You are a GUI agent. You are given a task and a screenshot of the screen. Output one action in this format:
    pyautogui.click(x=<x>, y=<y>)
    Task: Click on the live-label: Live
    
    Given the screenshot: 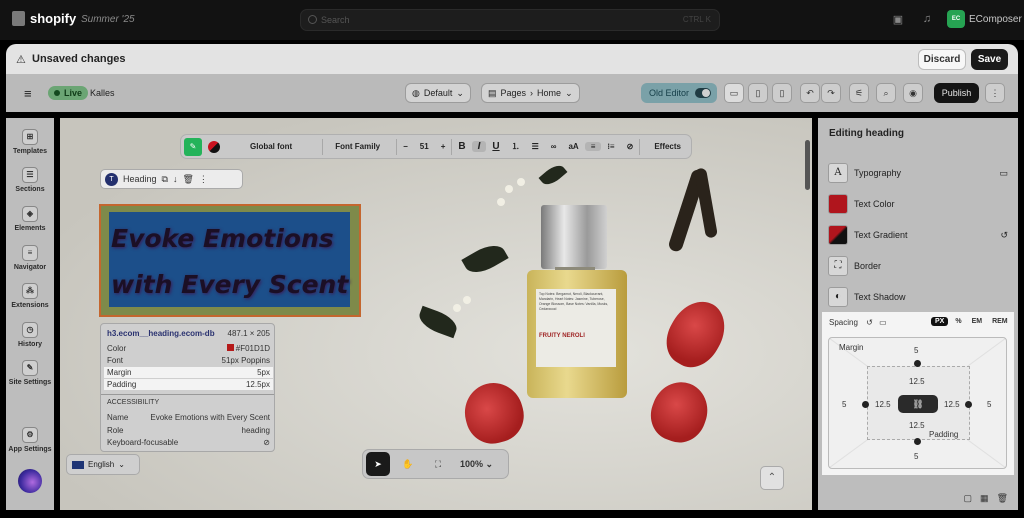 What is the action you would take?
    pyautogui.click(x=73, y=93)
    